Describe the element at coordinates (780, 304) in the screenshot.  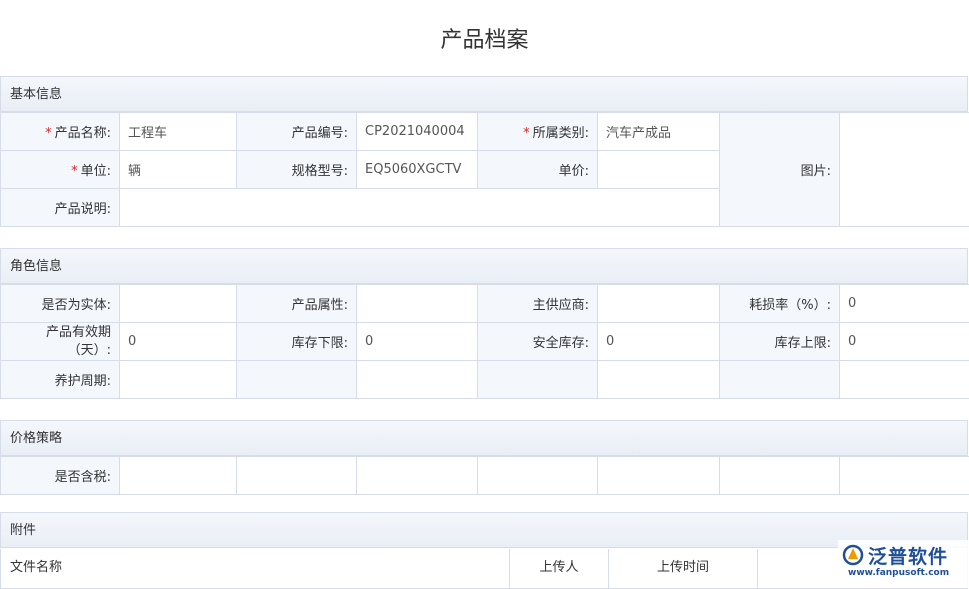
I see `loss-label: 耗损率（%）:` at that location.